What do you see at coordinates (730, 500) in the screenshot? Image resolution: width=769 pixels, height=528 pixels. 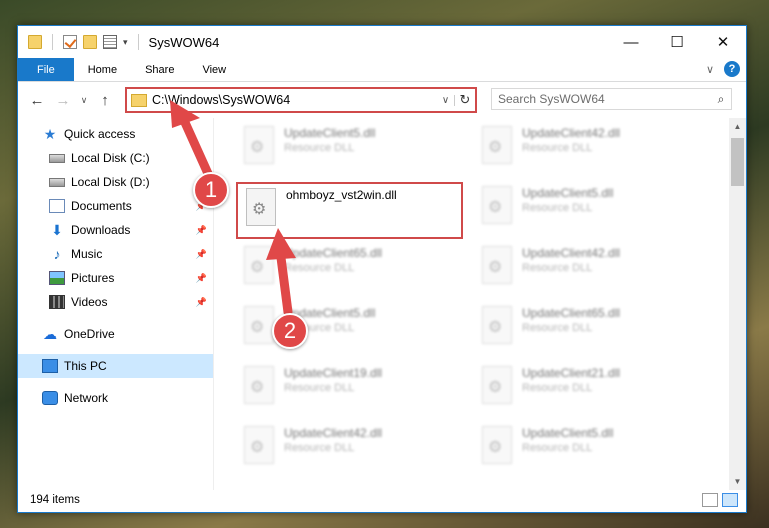 I see `large-icons-view-icon` at bounding box center [730, 500].